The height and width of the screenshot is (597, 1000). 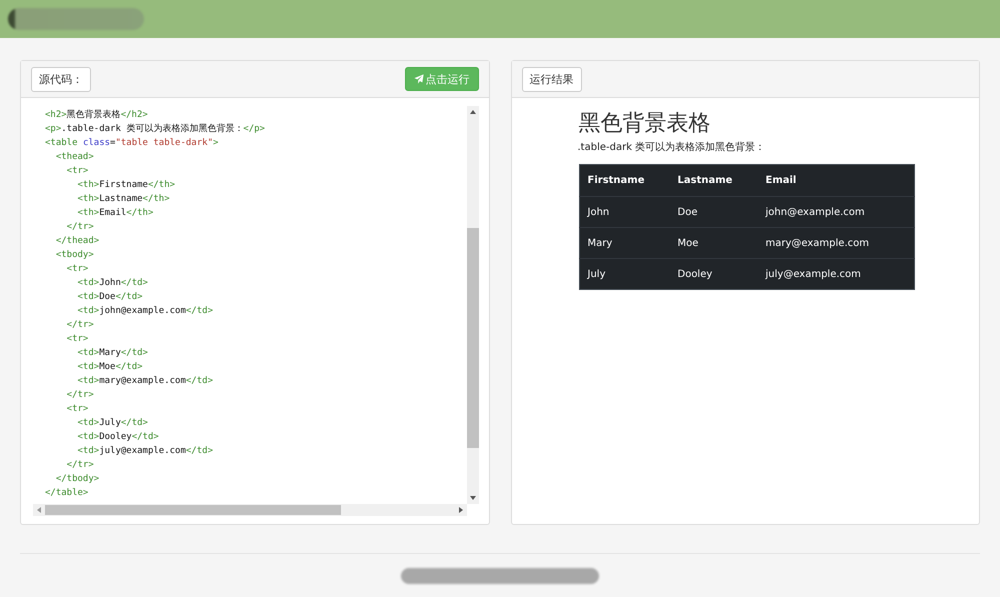 I want to click on column-header: Lastname, so click(x=714, y=180).